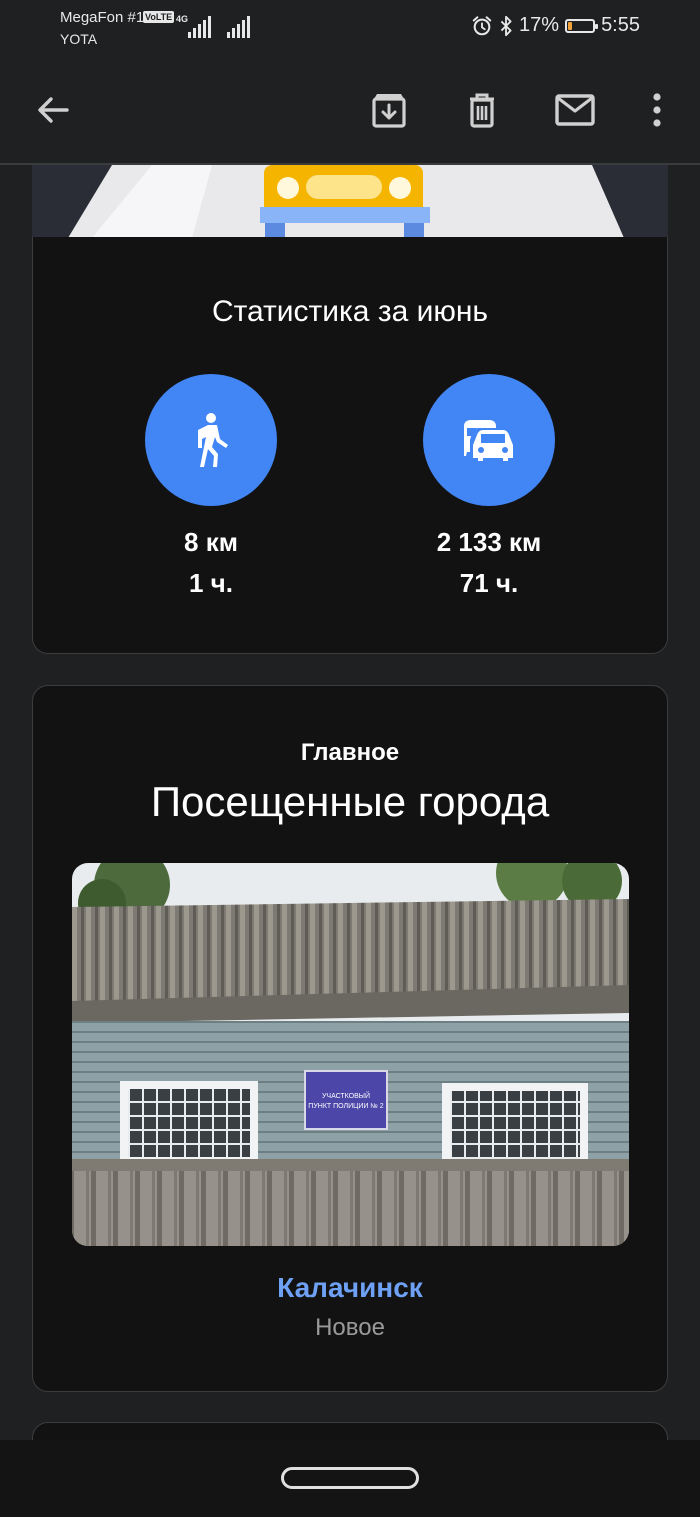 The height and width of the screenshot is (1517, 700). What do you see at coordinates (350, 752) in the screenshot?
I see `highlight-label: Главное` at bounding box center [350, 752].